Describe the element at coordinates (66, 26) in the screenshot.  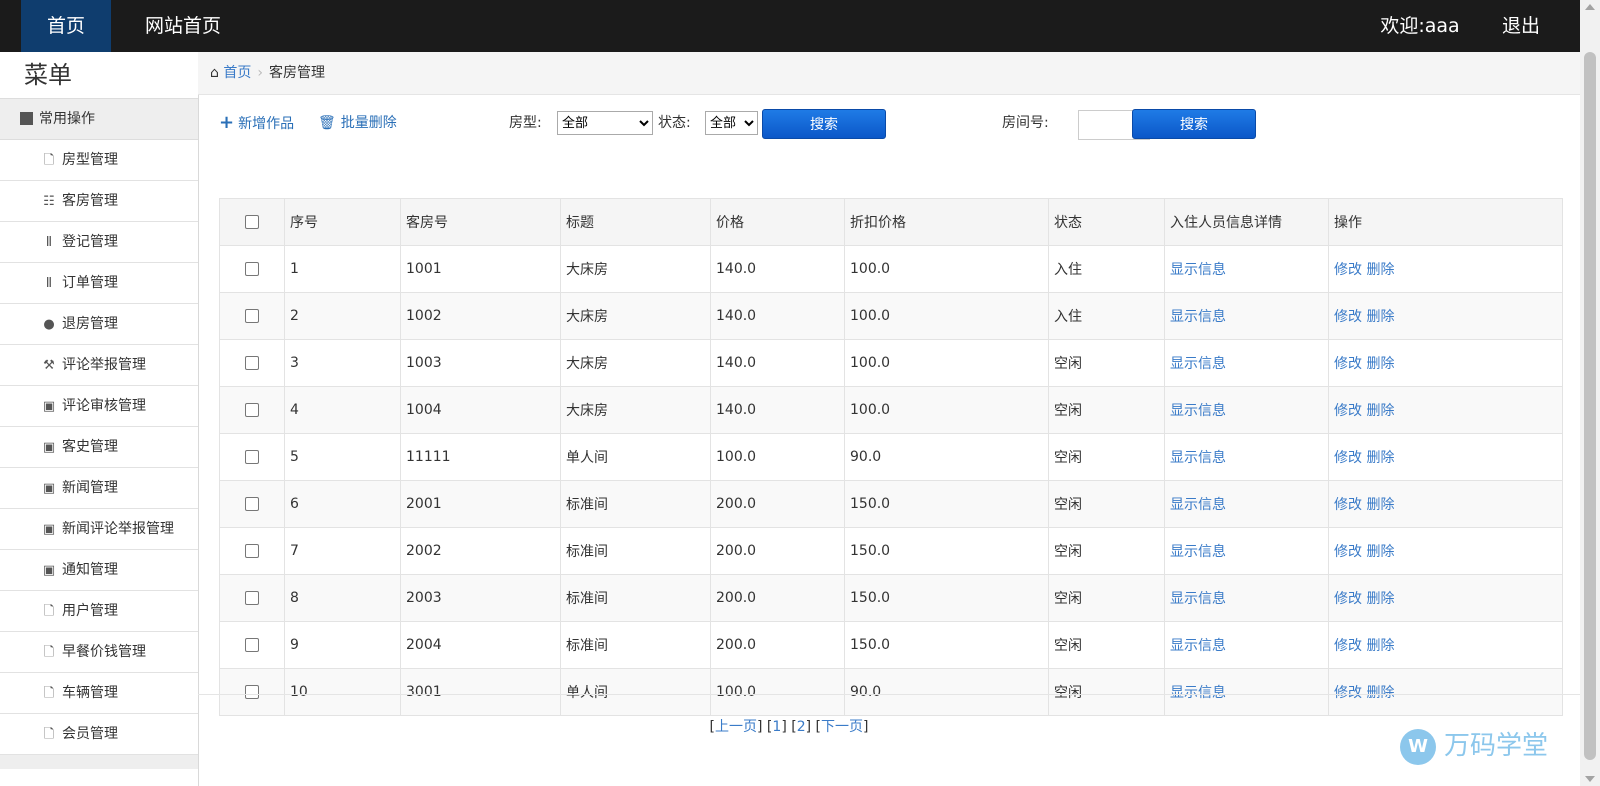
I see `nav-home-tab: 首页` at that location.